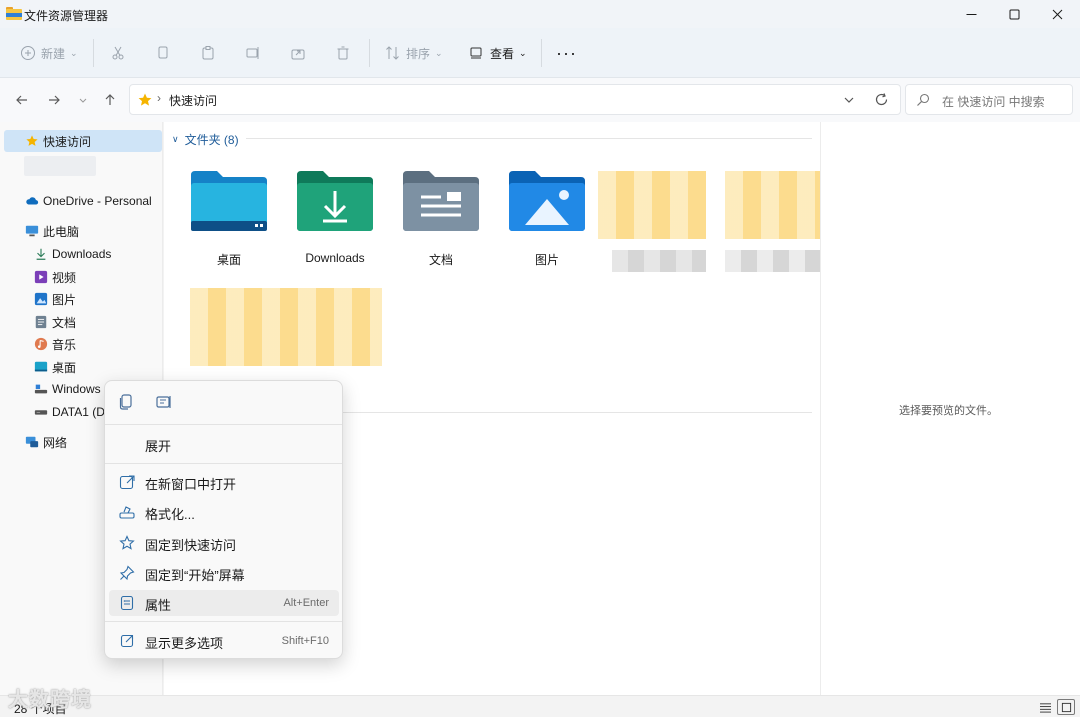 This screenshot has height=717, width=1080. Describe the element at coordinates (1066, 707) in the screenshot. I see `tiles-view-button` at that location.